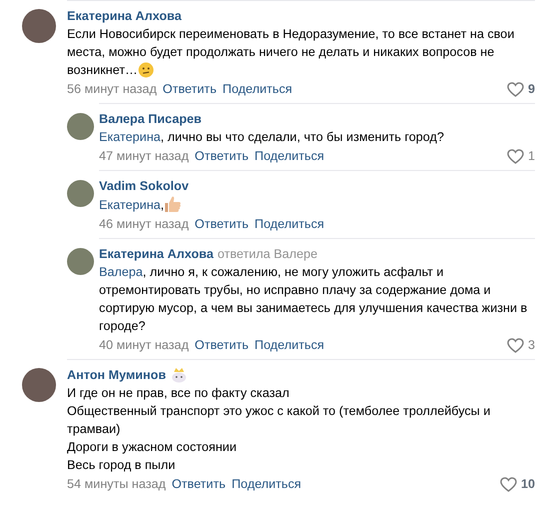 This screenshot has width=557, height=507. Describe the element at coordinates (121, 272) in the screenshot. I see `mention-link: Валера` at that location.